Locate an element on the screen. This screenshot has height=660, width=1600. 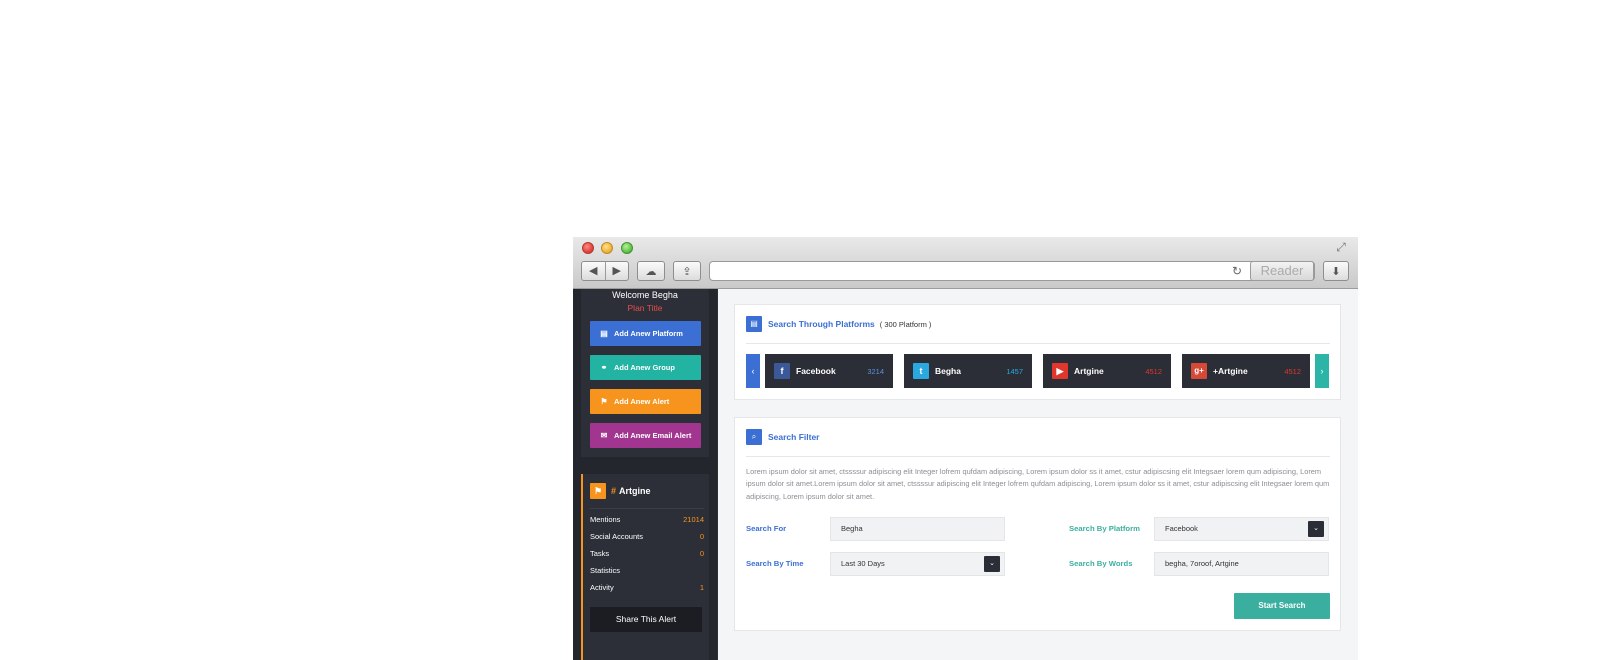
platform-filter-label: Search By Platform is located at coordinates (1104, 528).